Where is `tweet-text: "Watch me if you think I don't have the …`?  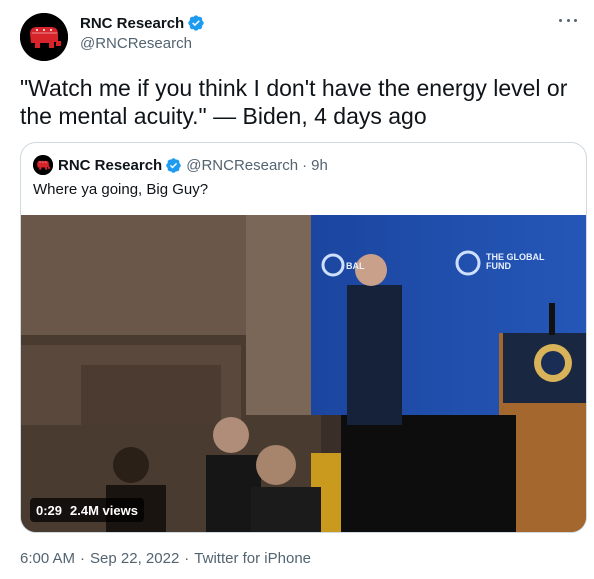
tweet-text: "Watch me if you think I don't have the … is located at coordinates (294, 102).